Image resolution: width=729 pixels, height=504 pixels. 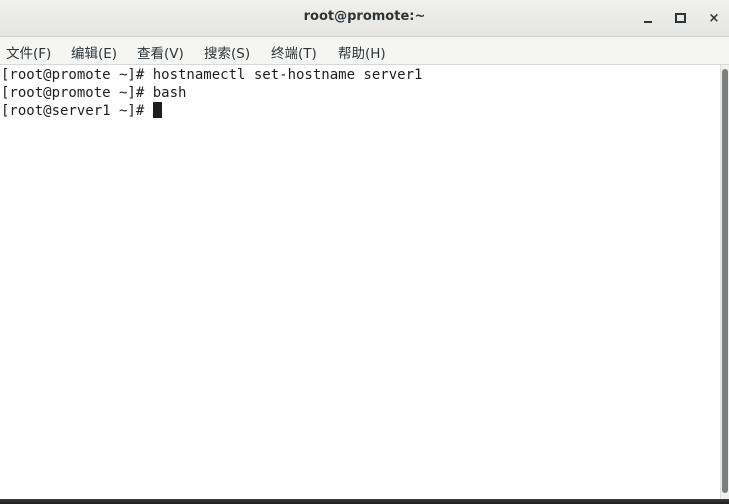 I want to click on menu-view: 查看(V), so click(x=160, y=52).